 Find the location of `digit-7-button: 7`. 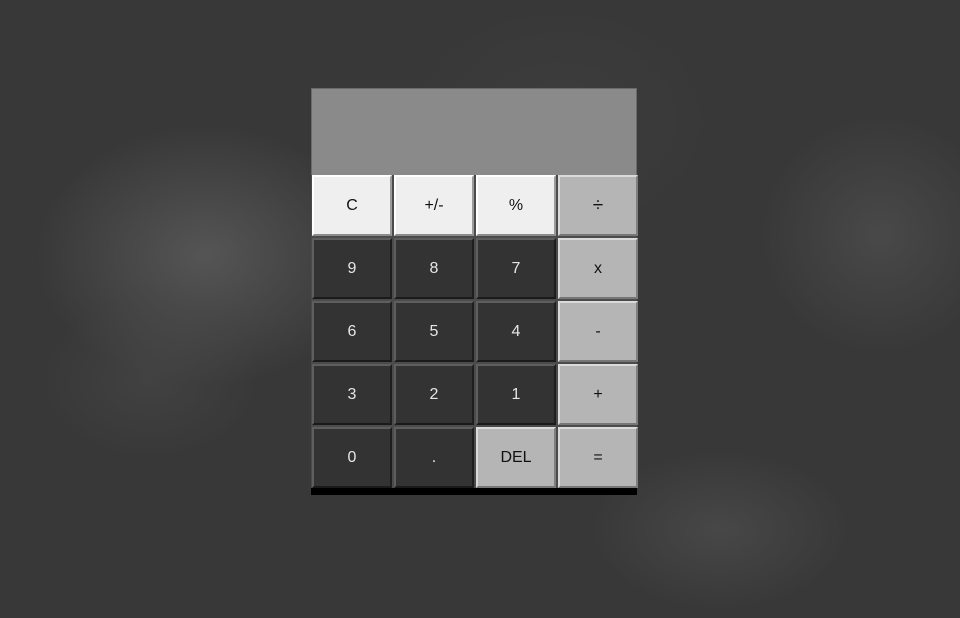

digit-7-button: 7 is located at coordinates (516, 268).